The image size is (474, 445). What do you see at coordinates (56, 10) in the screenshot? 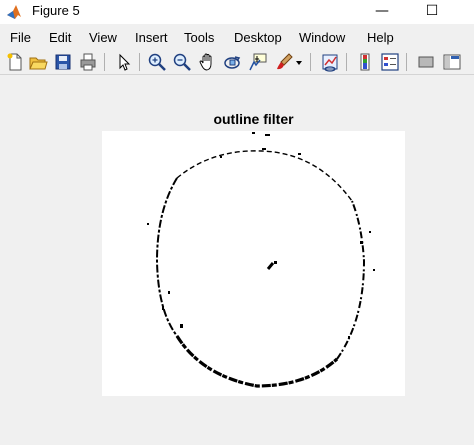
I see `window-title: Figure 5` at bounding box center [56, 10].